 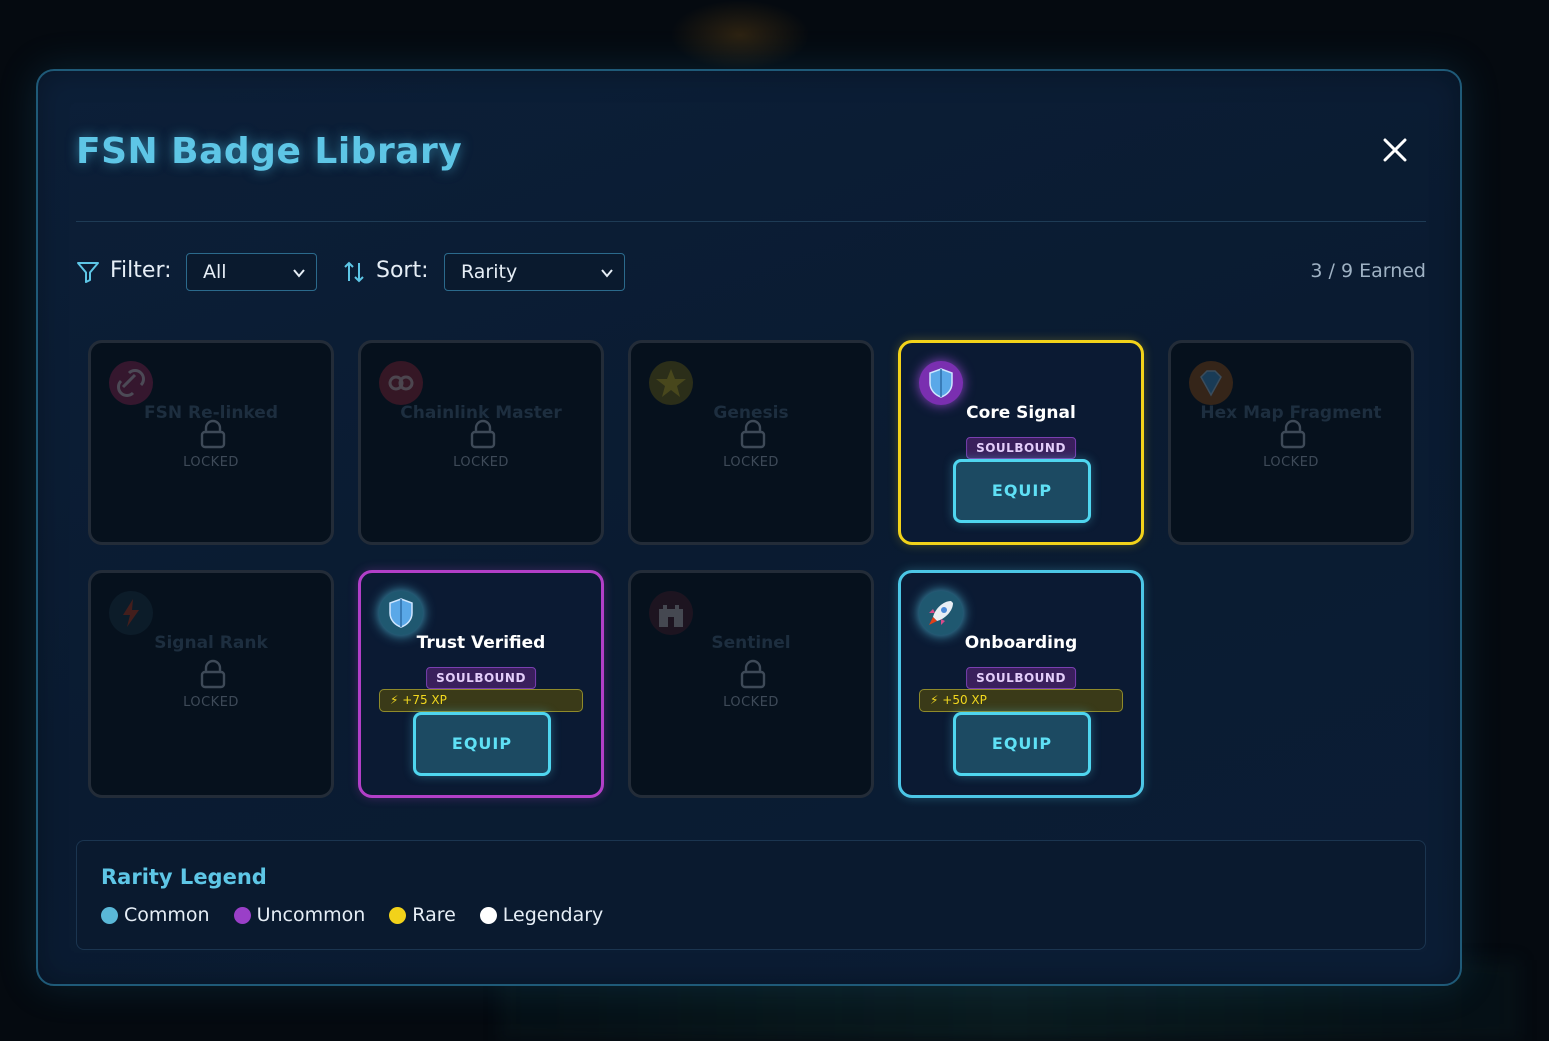 I want to click on badge-card: Core Signal SOULBOUND EQUIP, so click(x=1021, y=442).